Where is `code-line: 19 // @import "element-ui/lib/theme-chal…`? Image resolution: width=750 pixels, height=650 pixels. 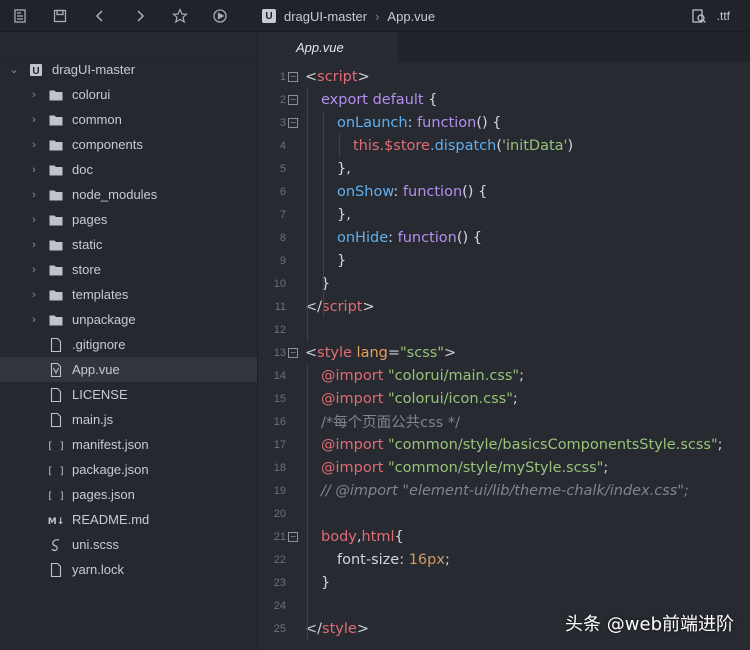 code-line: 19 // @import "element-ui/lib/theme-chal… is located at coordinates (481, 490).